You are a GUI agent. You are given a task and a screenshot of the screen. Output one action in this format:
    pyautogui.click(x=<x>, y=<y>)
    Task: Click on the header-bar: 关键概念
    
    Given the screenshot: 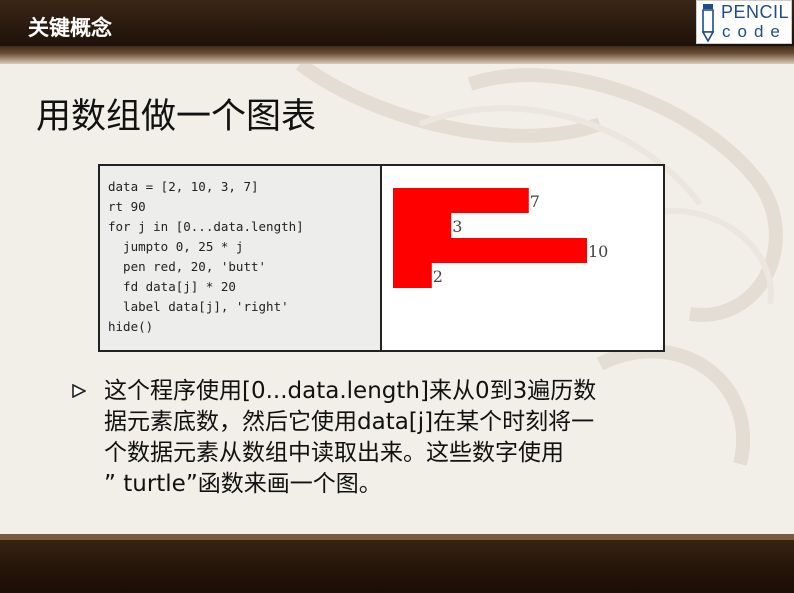 What is the action you would take?
    pyautogui.click(x=397, y=23)
    